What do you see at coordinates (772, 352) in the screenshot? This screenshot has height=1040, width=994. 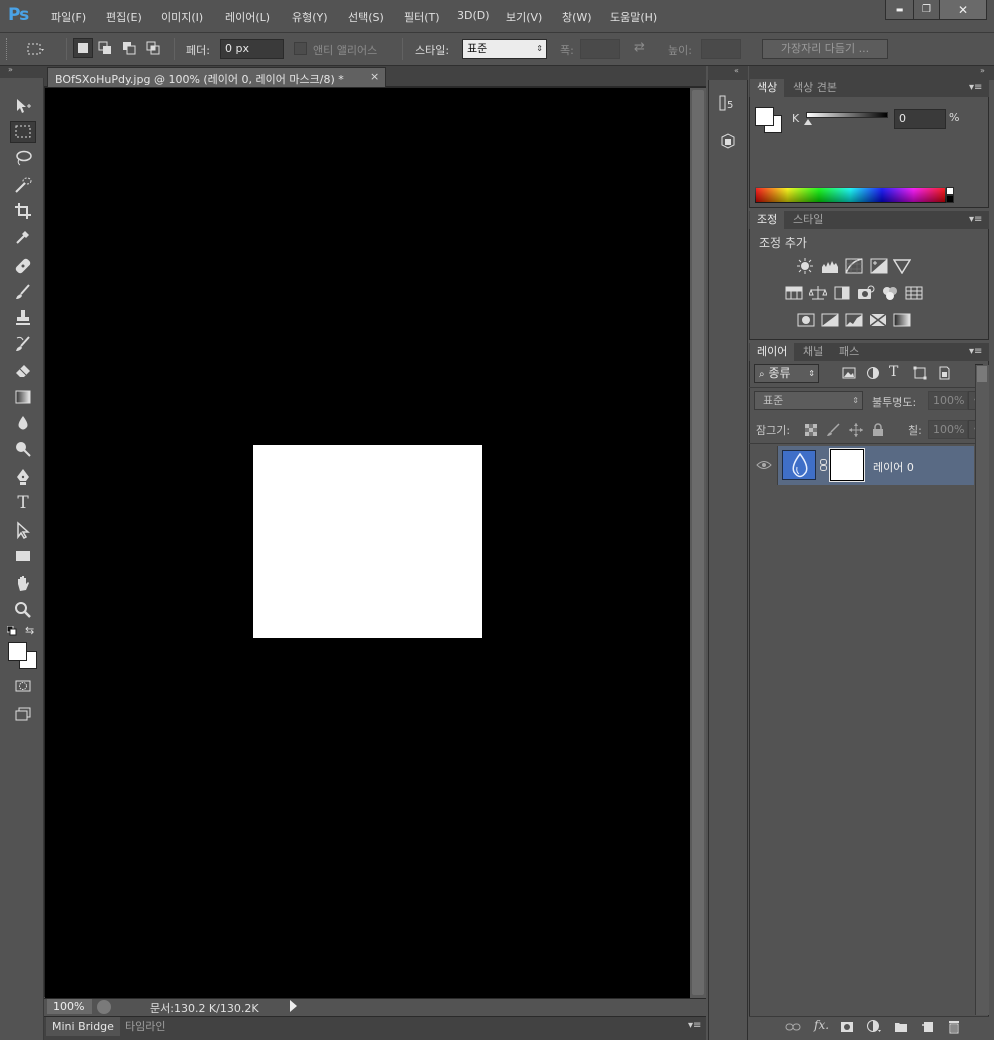 I see `tab-layers: 레이어` at bounding box center [772, 352].